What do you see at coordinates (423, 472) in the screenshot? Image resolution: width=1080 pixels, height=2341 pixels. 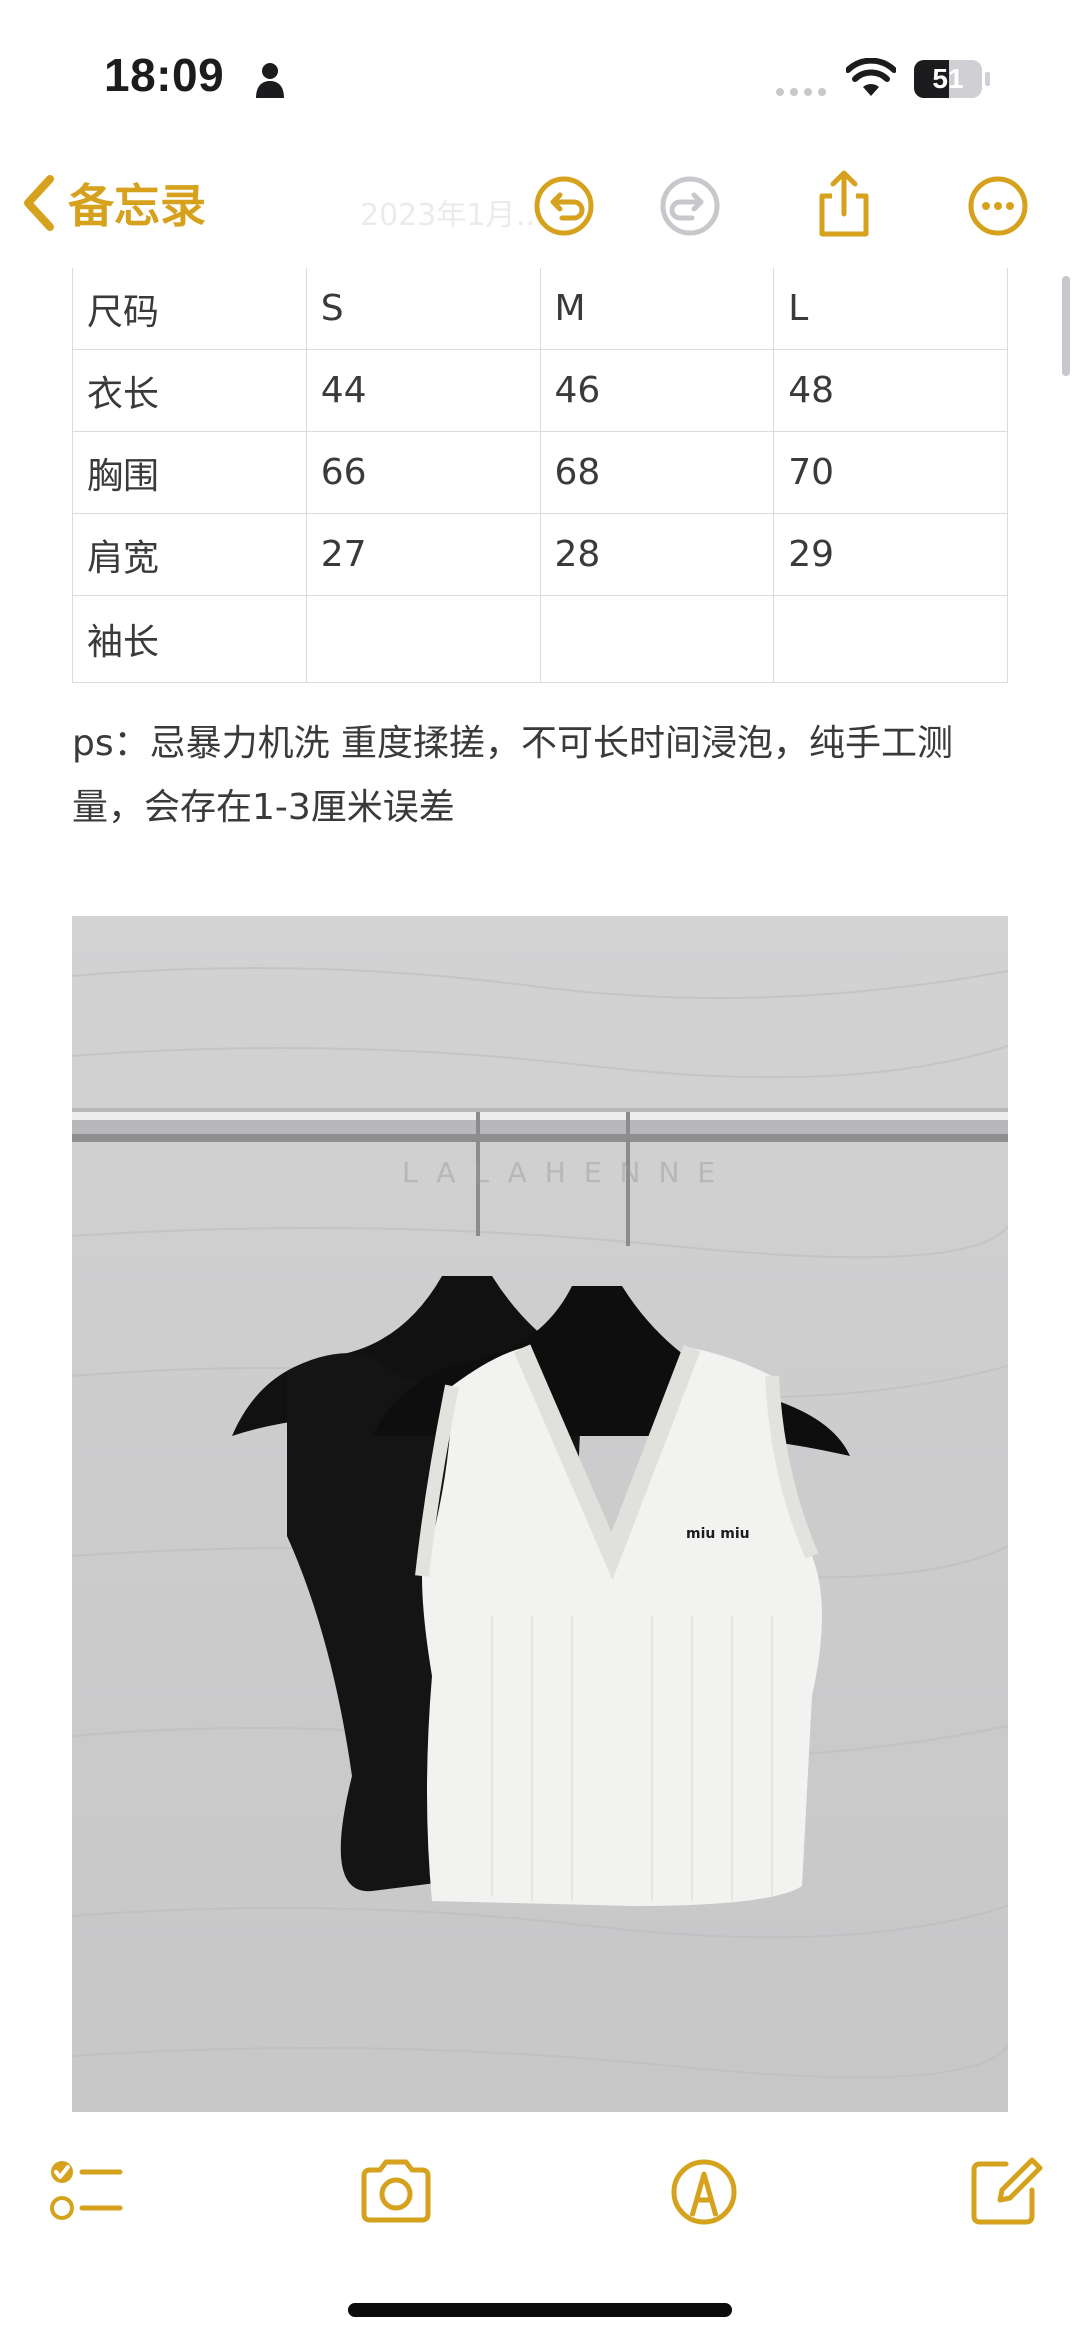 I see `table-cell: 66` at bounding box center [423, 472].